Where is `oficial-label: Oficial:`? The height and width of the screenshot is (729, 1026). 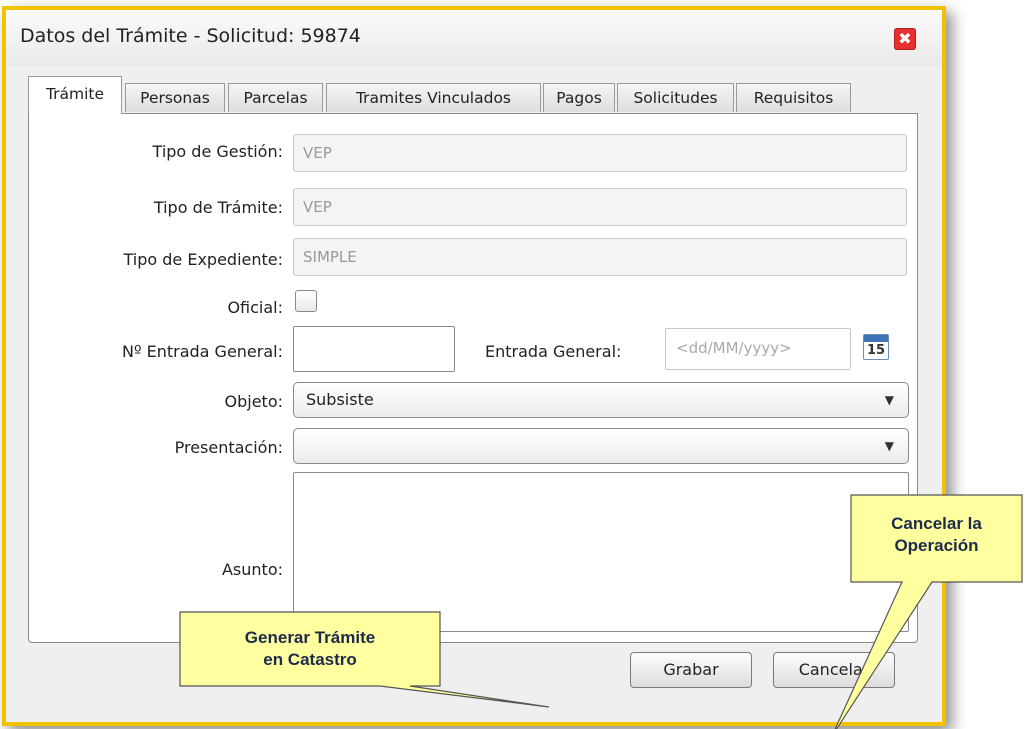
oficial-label: Oficial: is located at coordinates (255, 307).